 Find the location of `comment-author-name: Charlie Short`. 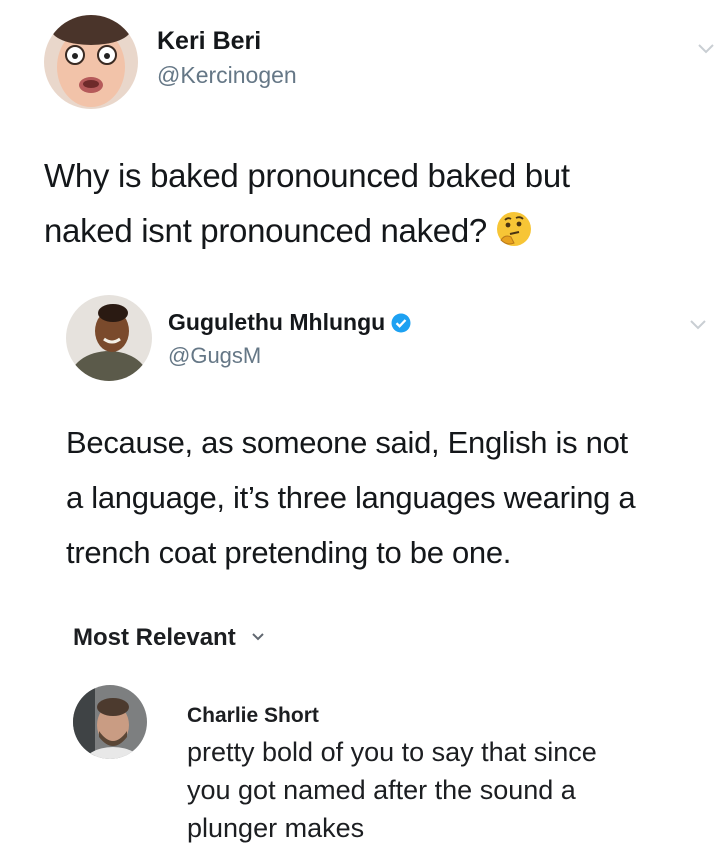

comment-author-name: Charlie Short is located at coordinates (253, 716).